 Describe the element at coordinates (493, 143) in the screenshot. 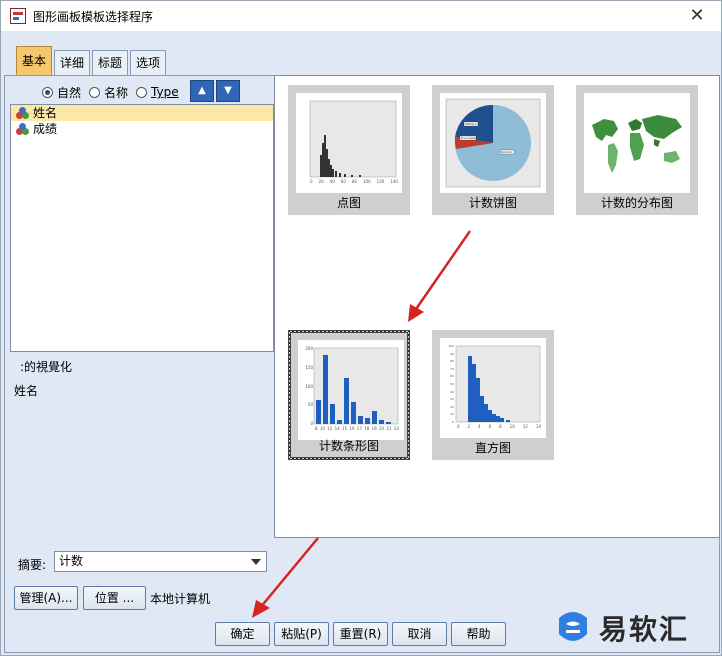

I see `pie-chart-thumbnail: Midterm Trunctated Normal` at that location.